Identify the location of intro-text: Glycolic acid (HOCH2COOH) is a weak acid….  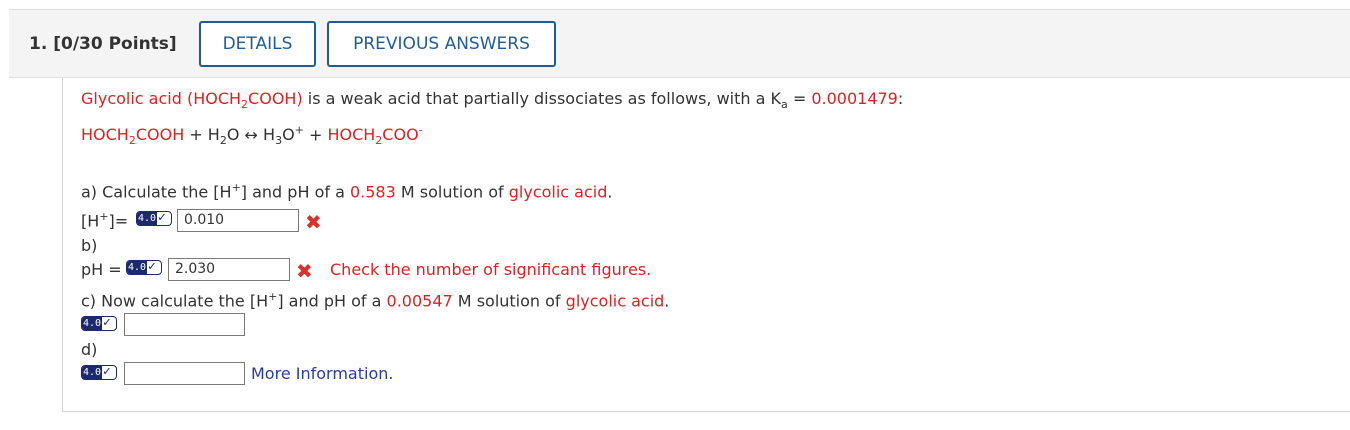
(492, 100).